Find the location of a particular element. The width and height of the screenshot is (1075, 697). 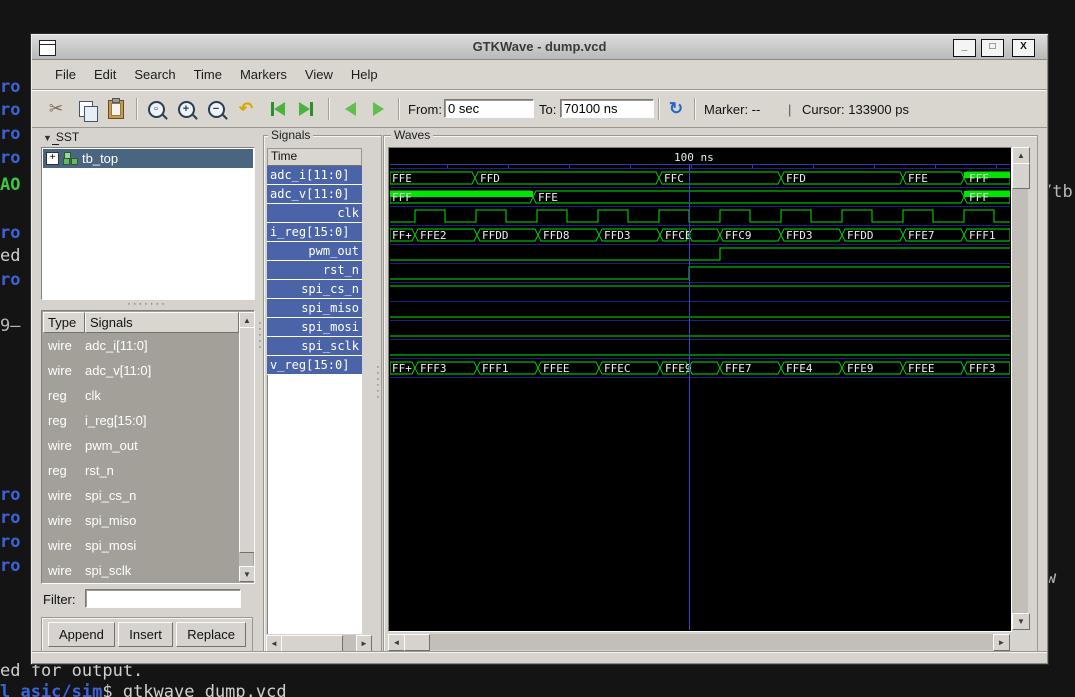

menu-item: Search is located at coordinates (154, 74).